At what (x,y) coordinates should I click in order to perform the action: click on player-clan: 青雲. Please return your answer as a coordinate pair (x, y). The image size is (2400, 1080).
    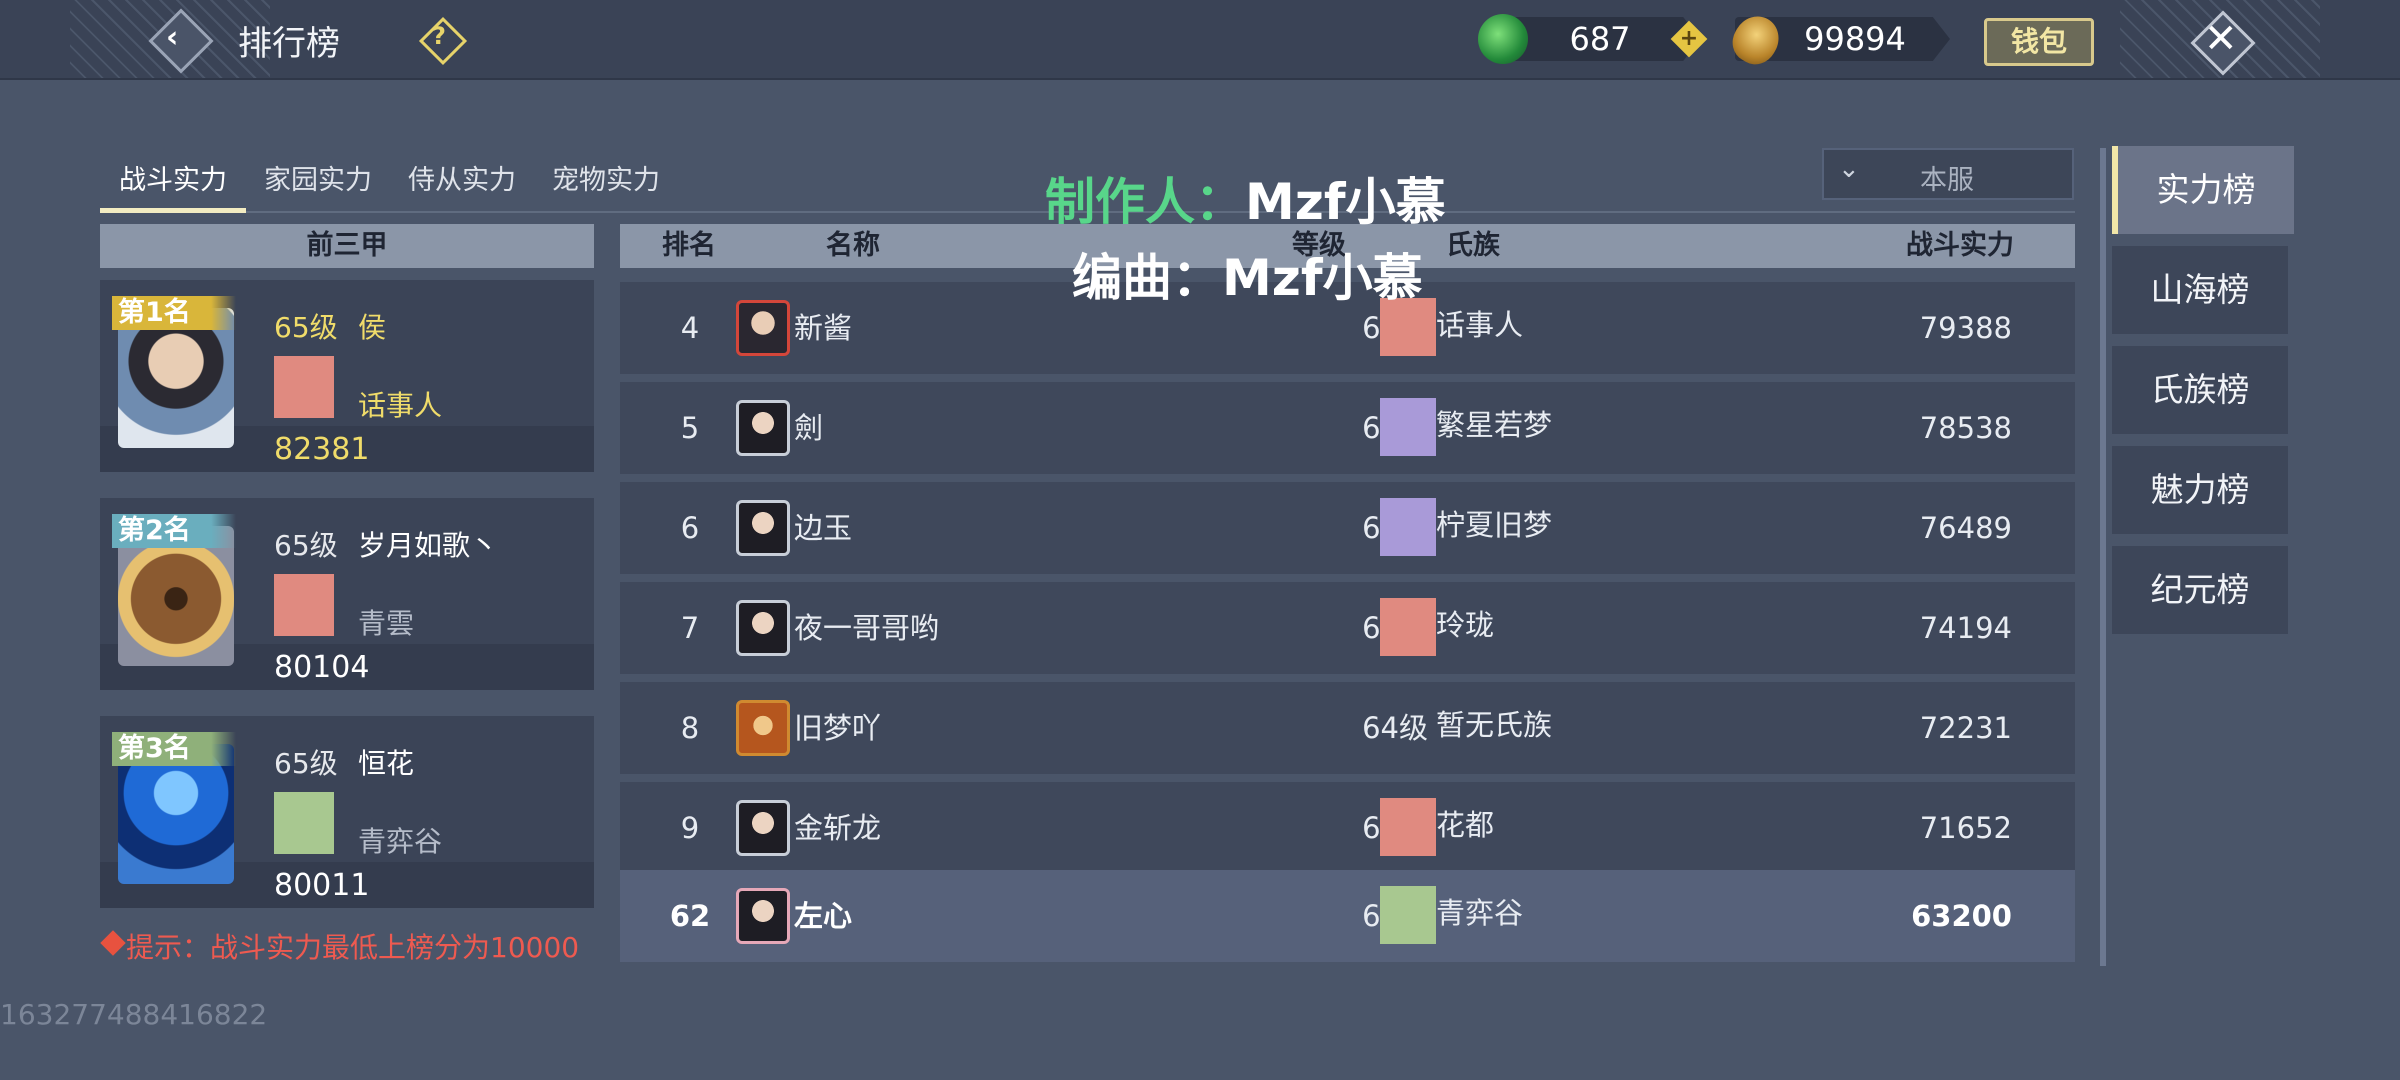
    Looking at the image, I should click on (386, 623).